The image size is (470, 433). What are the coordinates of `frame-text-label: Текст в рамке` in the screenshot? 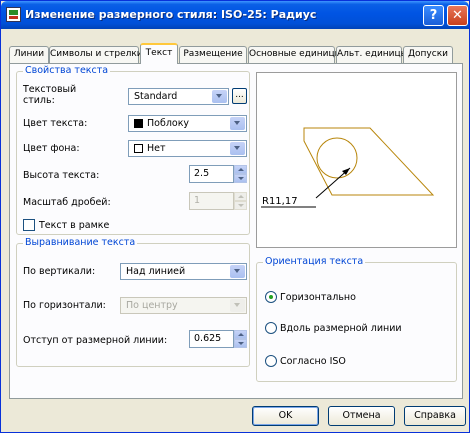 It's located at (74, 225).